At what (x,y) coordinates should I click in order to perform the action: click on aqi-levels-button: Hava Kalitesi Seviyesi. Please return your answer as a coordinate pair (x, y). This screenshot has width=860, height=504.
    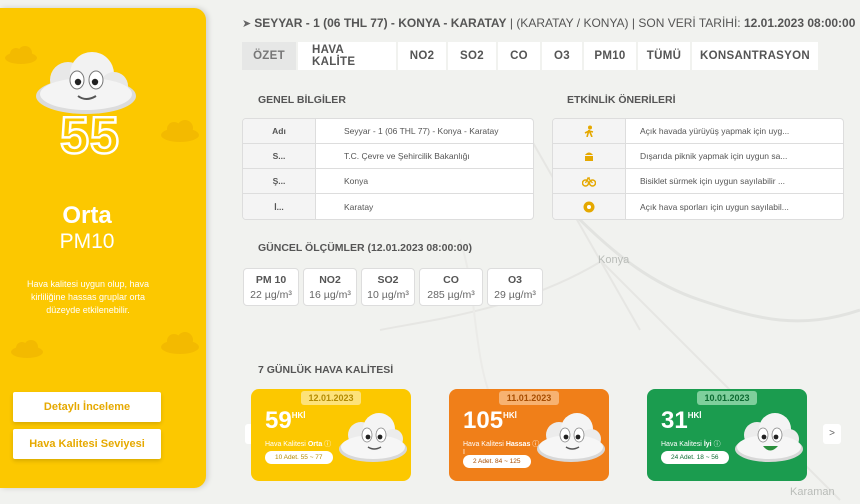
    Looking at the image, I should click on (87, 444).